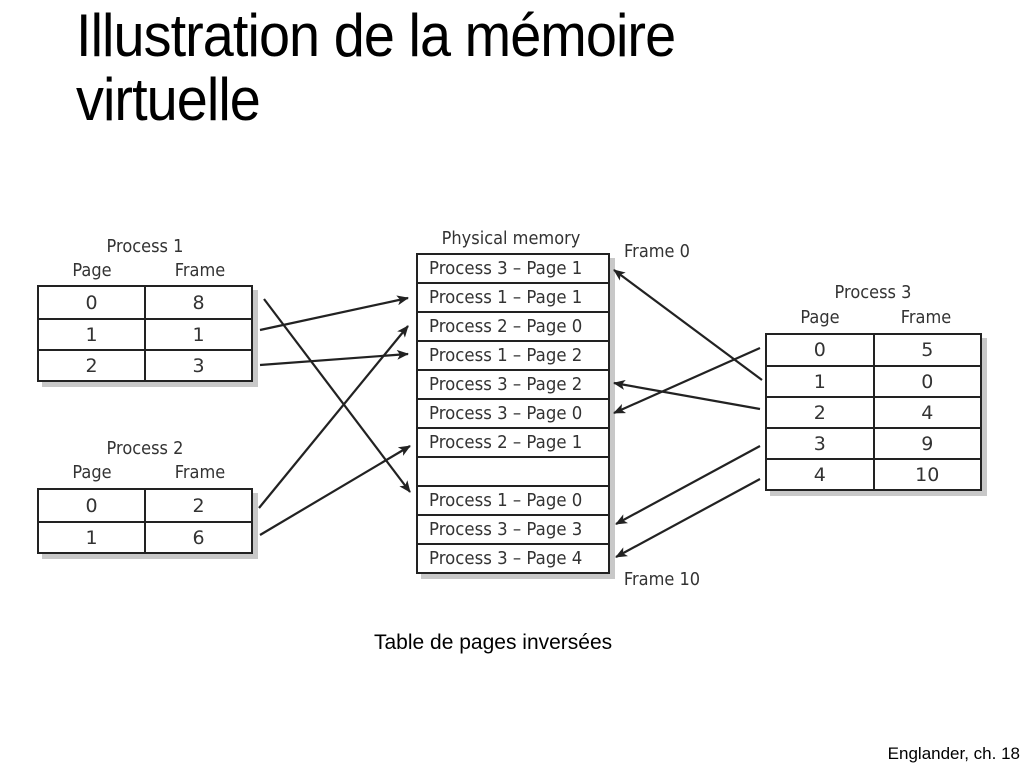 This screenshot has height=768, width=1024. Describe the element at coordinates (687, 395) in the screenshot. I see `arrow-p3-page2-to-frame4` at that location.